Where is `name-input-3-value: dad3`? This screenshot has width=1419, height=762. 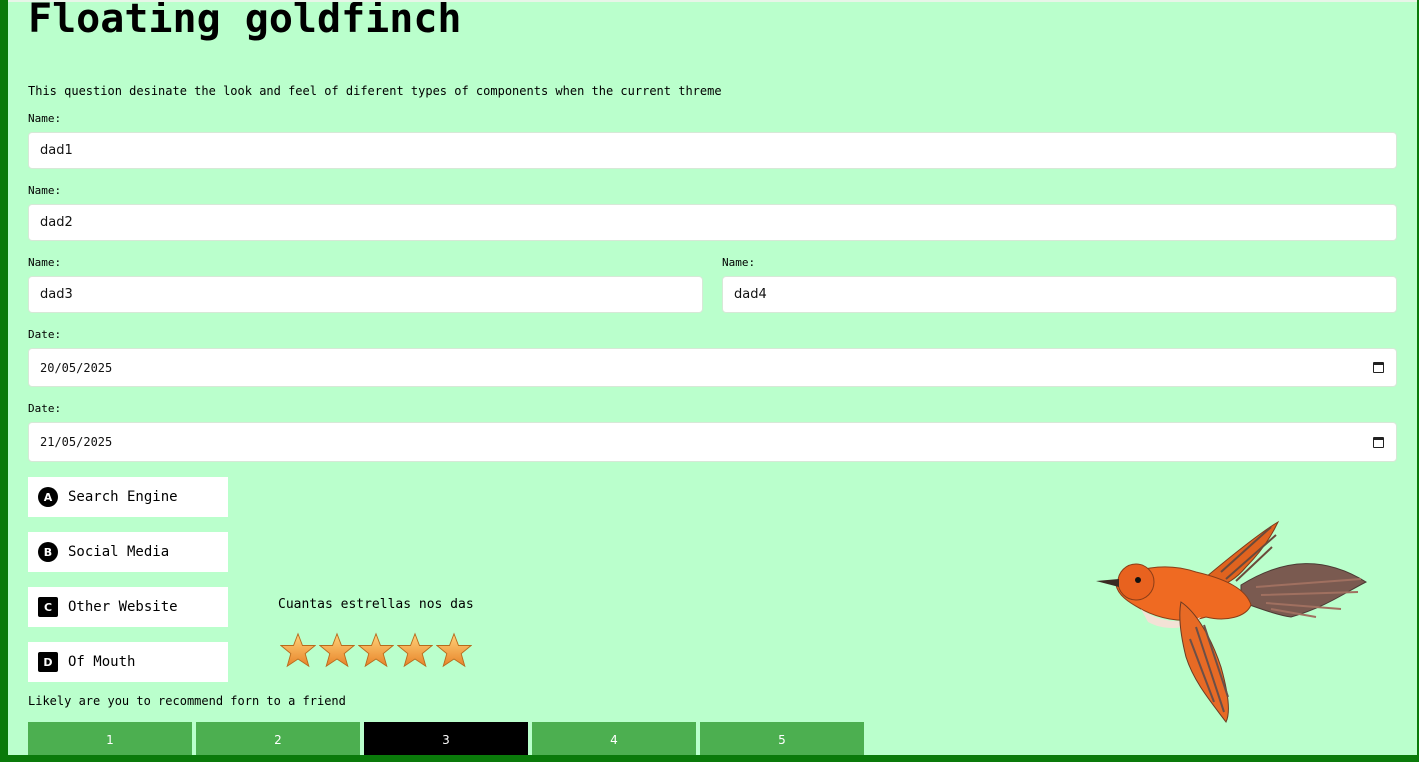
name-input-3-value: dad3 is located at coordinates (56, 294).